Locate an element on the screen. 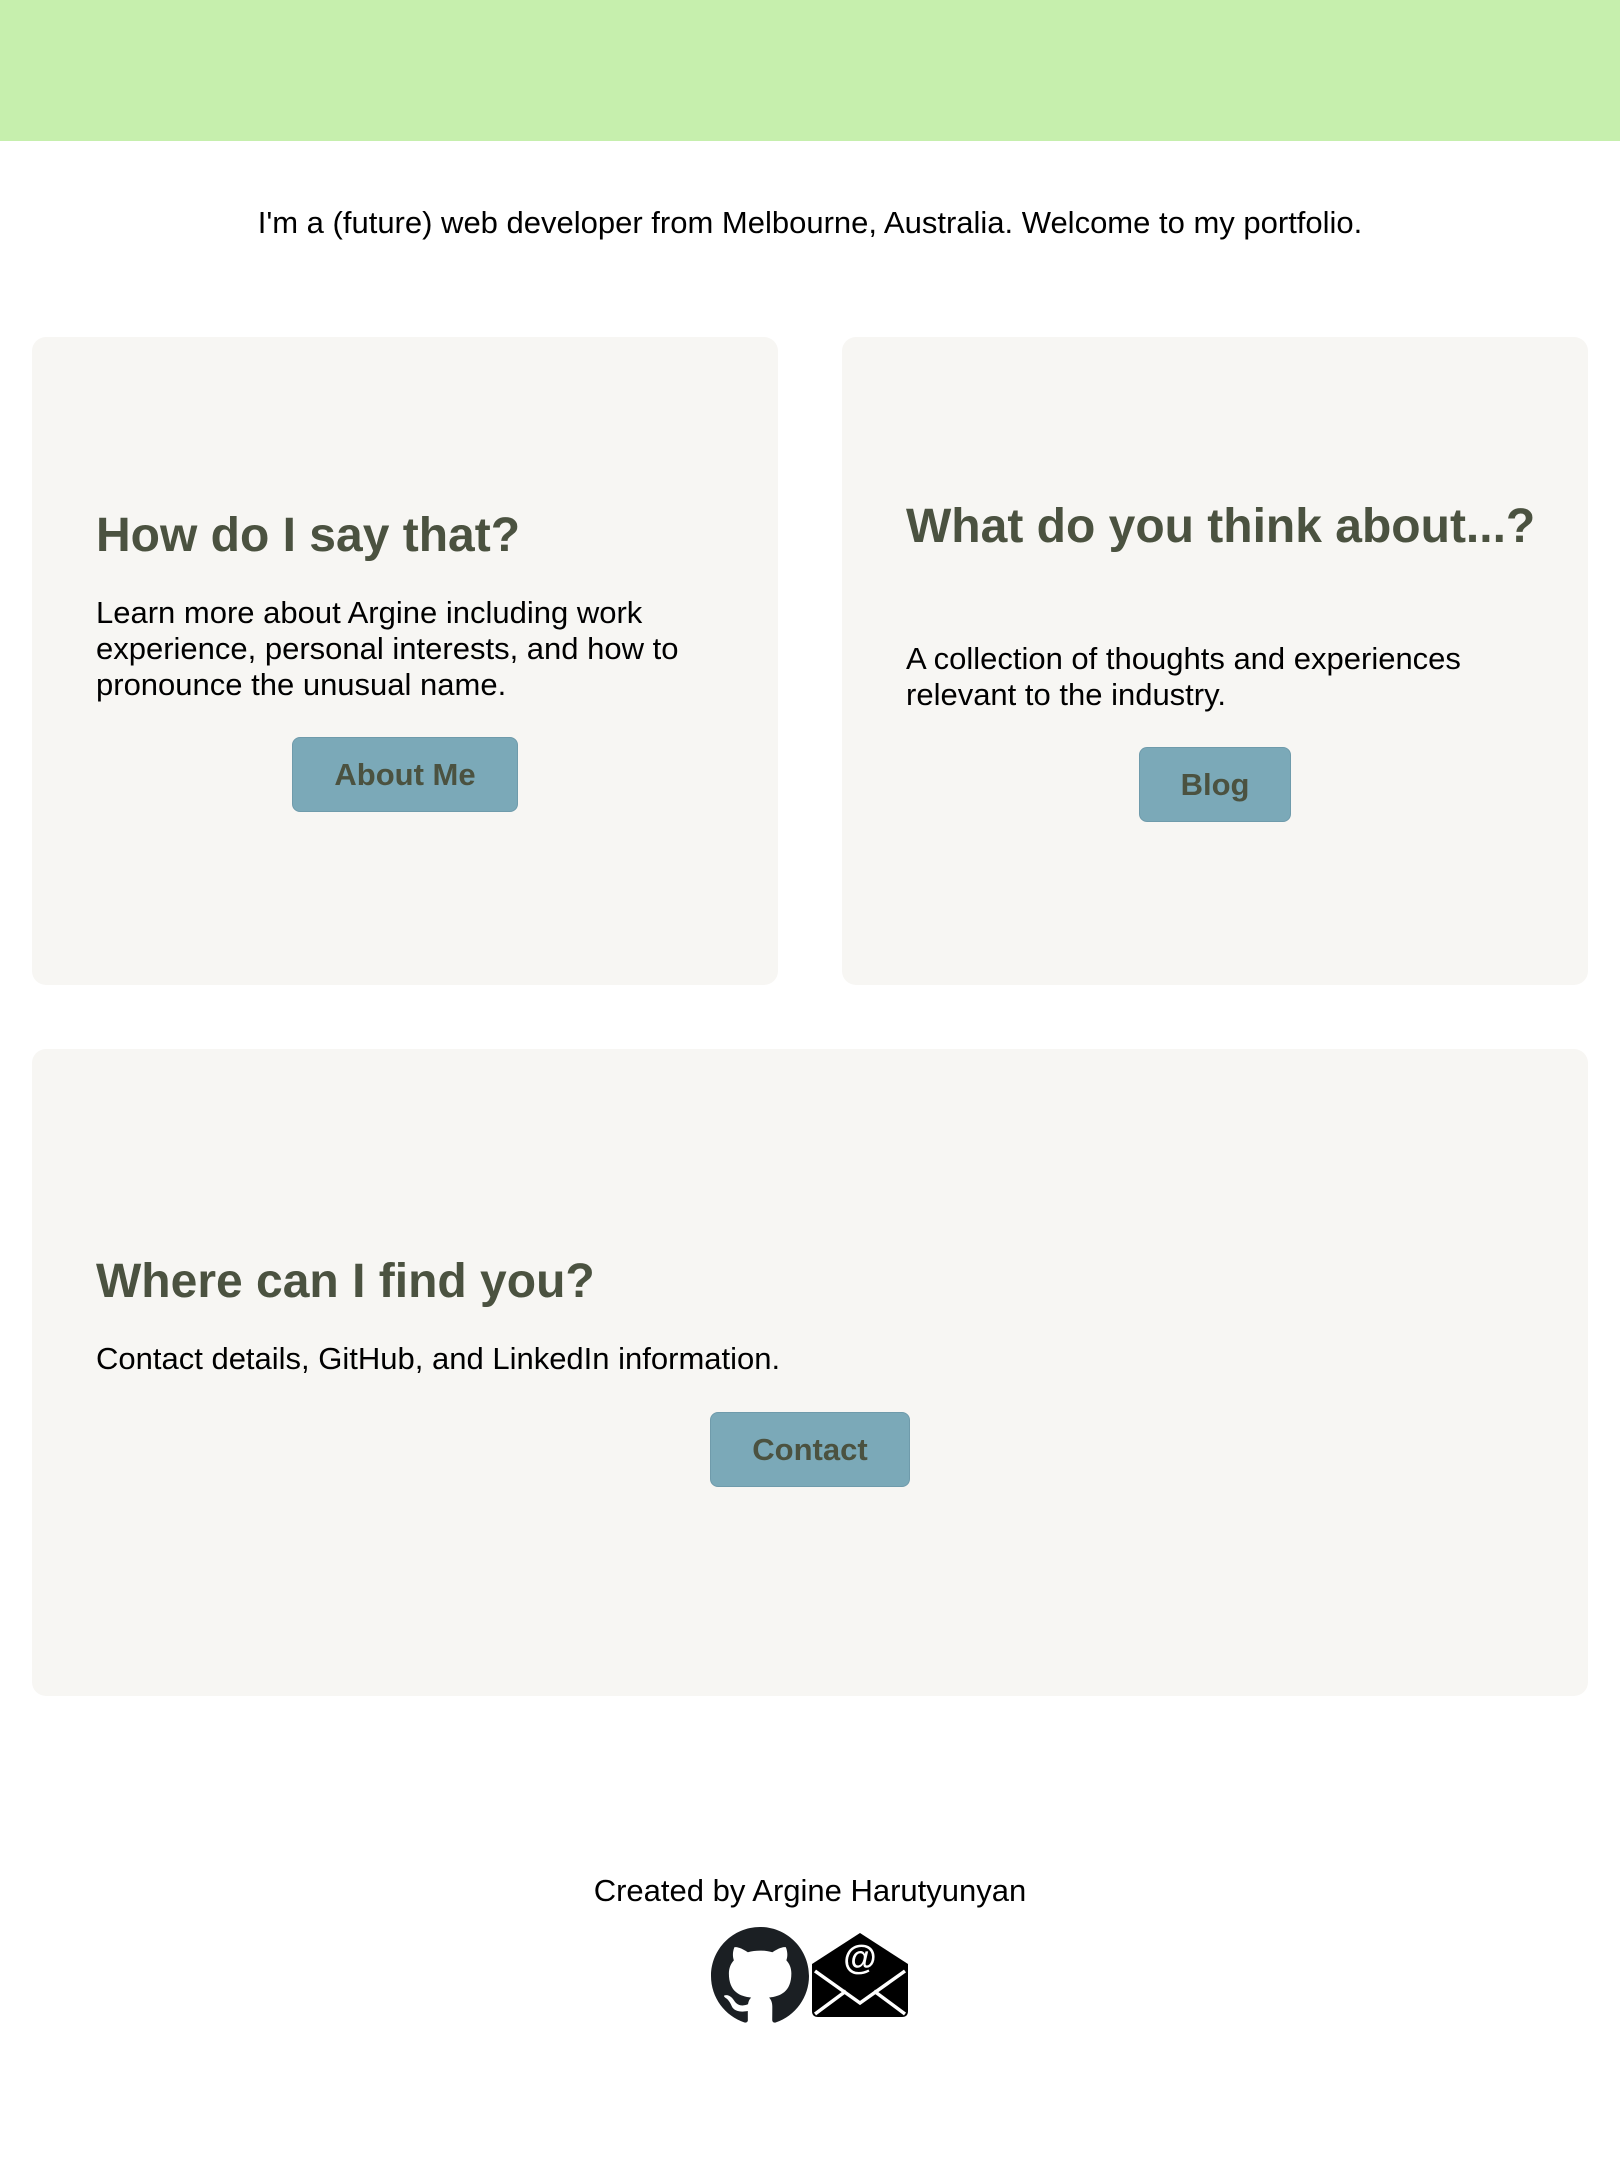 The width and height of the screenshot is (1620, 2160). email-icon: @ is located at coordinates (860, 1975).